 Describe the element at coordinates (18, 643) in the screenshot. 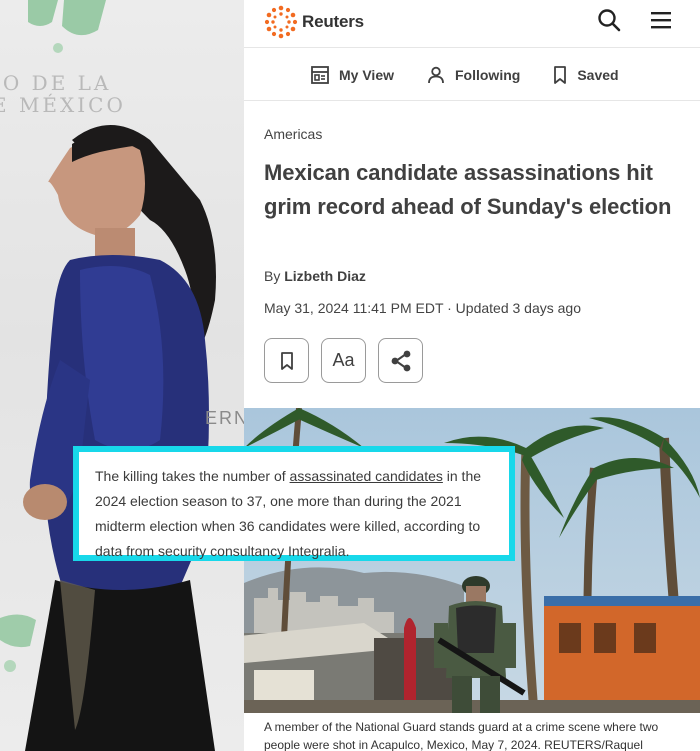

I see `banner-logo-bottom` at that location.